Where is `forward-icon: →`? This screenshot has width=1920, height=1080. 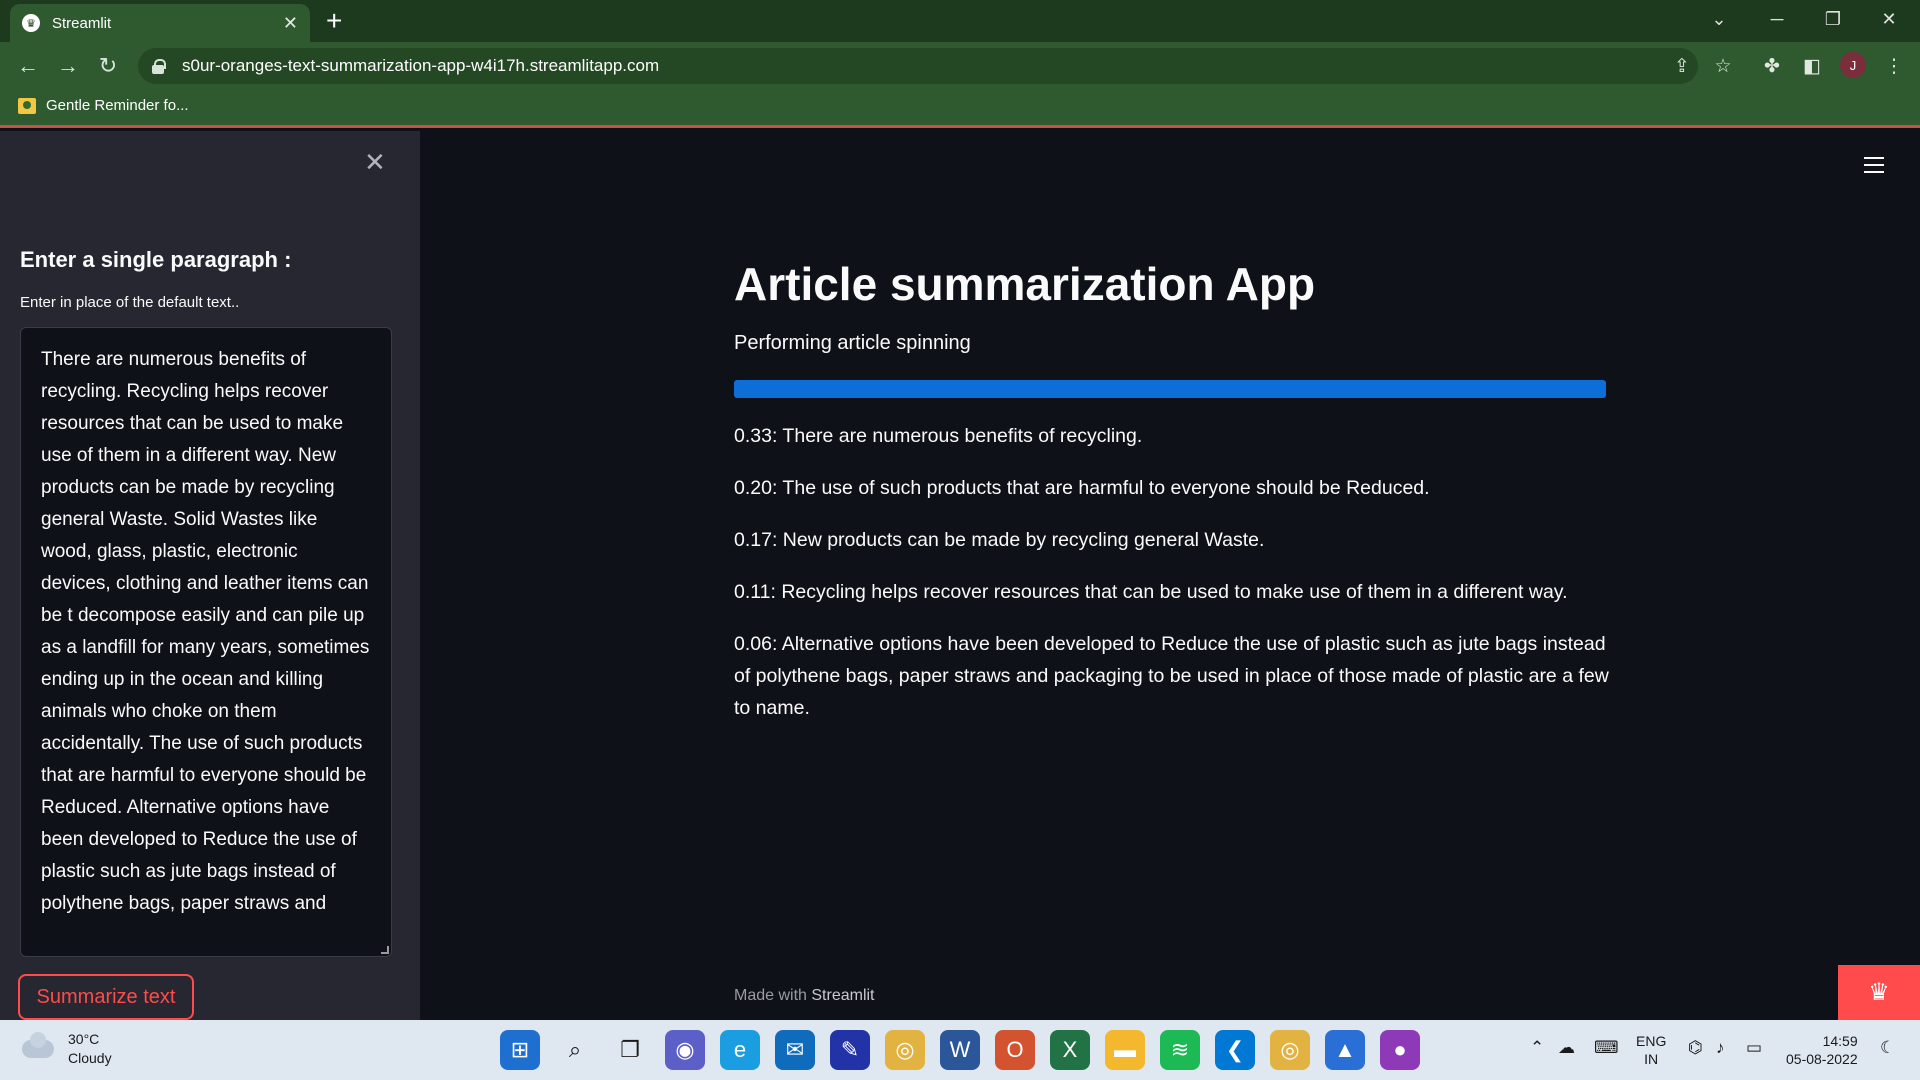 forward-icon: → is located at coordinates (68, 66).